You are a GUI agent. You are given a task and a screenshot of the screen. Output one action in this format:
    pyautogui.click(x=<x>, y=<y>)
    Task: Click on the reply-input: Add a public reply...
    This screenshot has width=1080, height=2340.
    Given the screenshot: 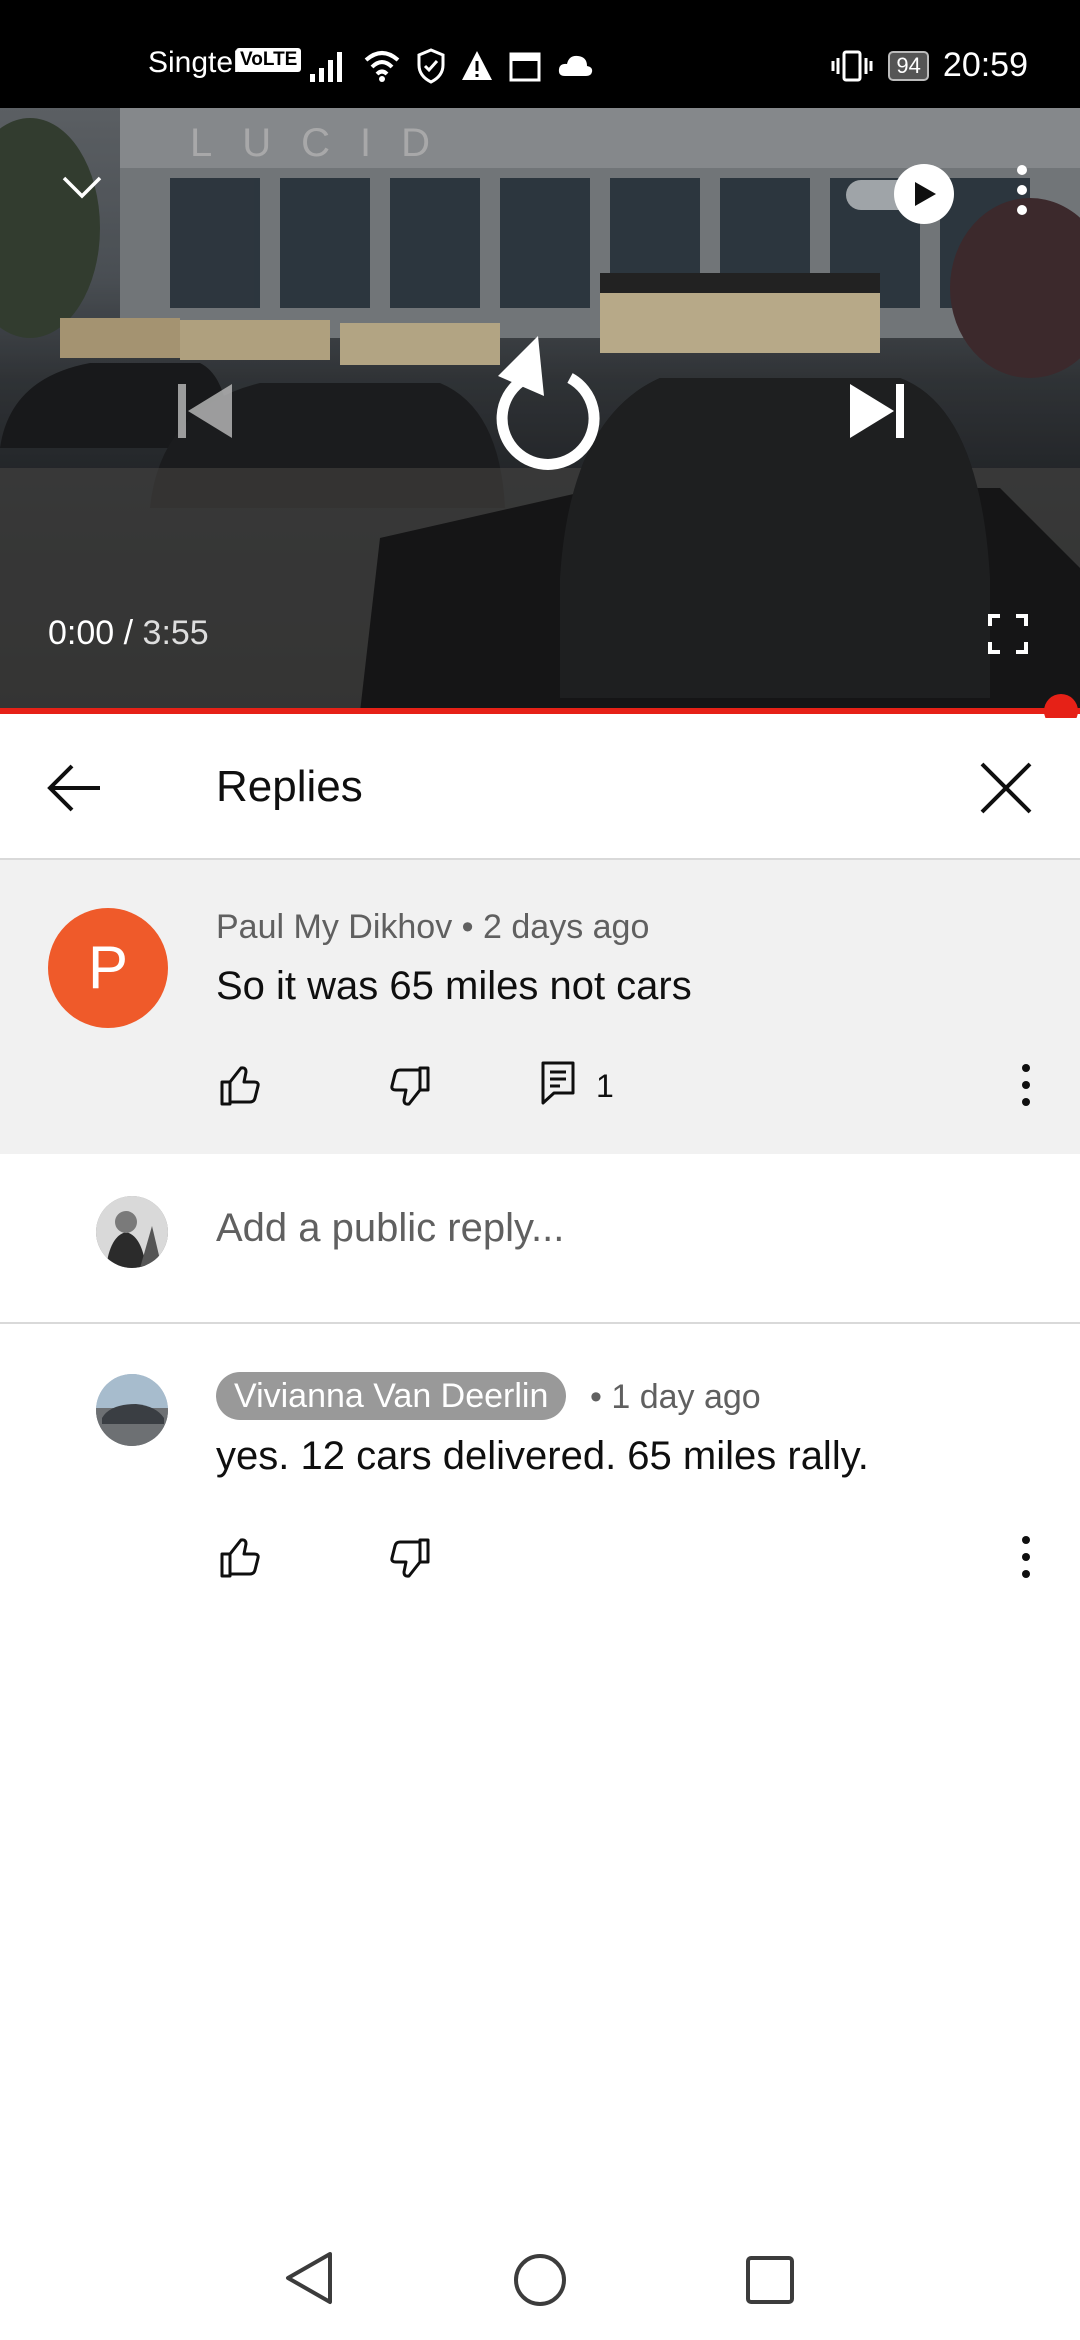 What is the action you would take?
    pyautogui.click(x=390, y=1228)
    